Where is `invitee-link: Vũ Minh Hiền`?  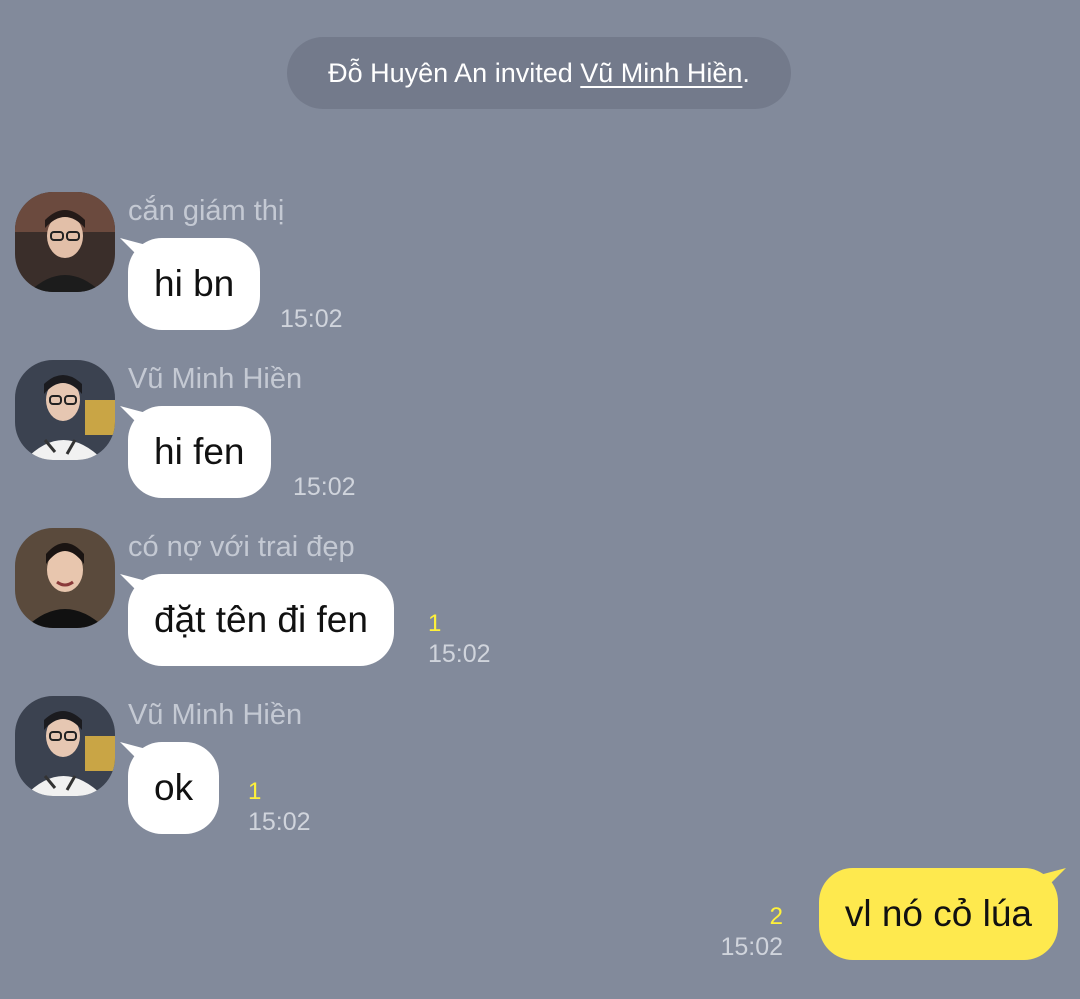 invitee-link: Vũ Minh Hiền is located at coordinates (661, 73).